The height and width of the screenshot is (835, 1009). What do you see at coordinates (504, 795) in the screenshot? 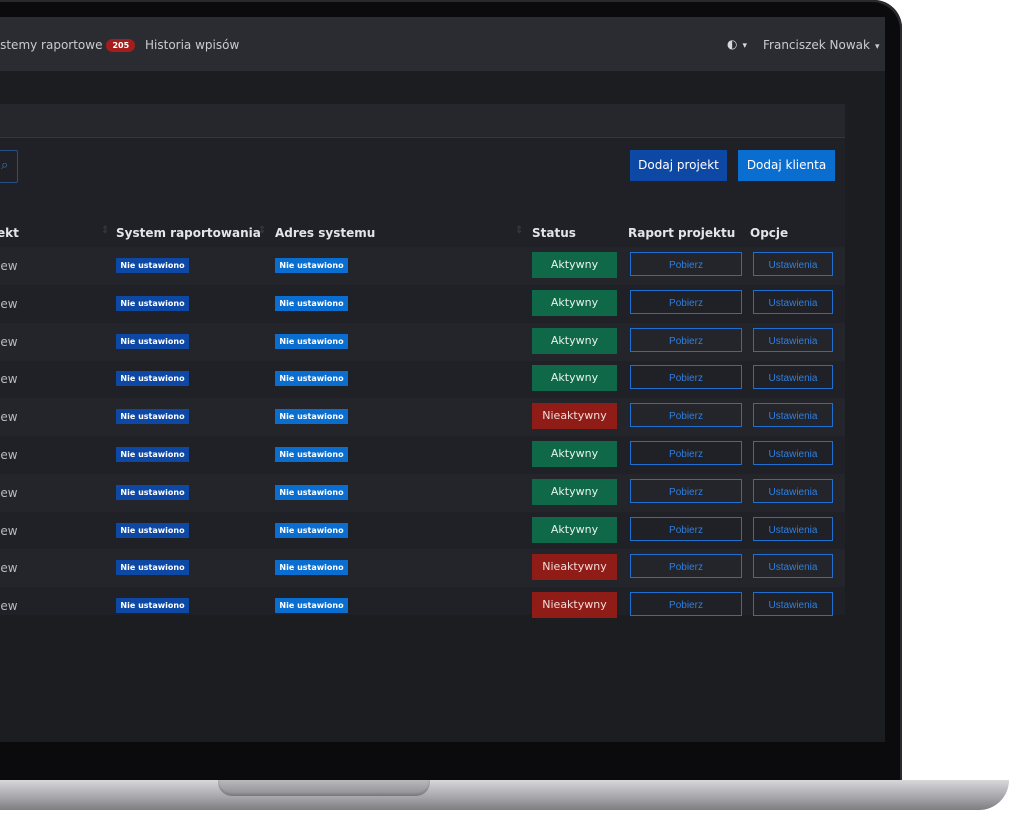
I see `laptop-base` at bounding box center [504, 795].